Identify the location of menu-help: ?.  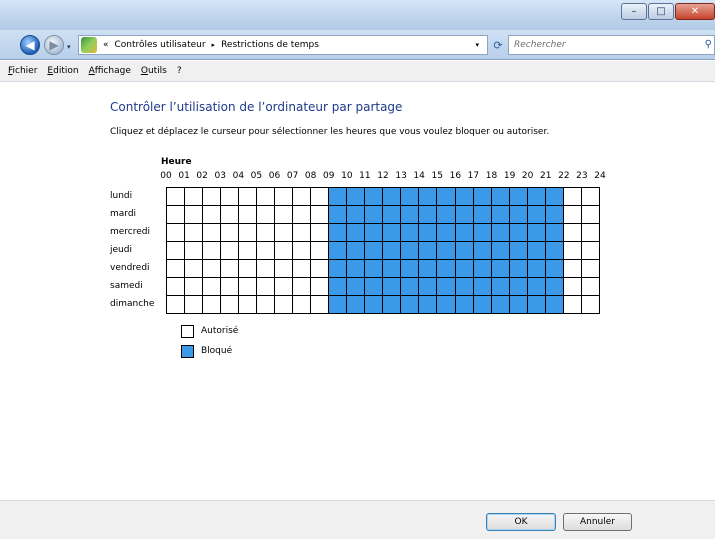
(179, 71).